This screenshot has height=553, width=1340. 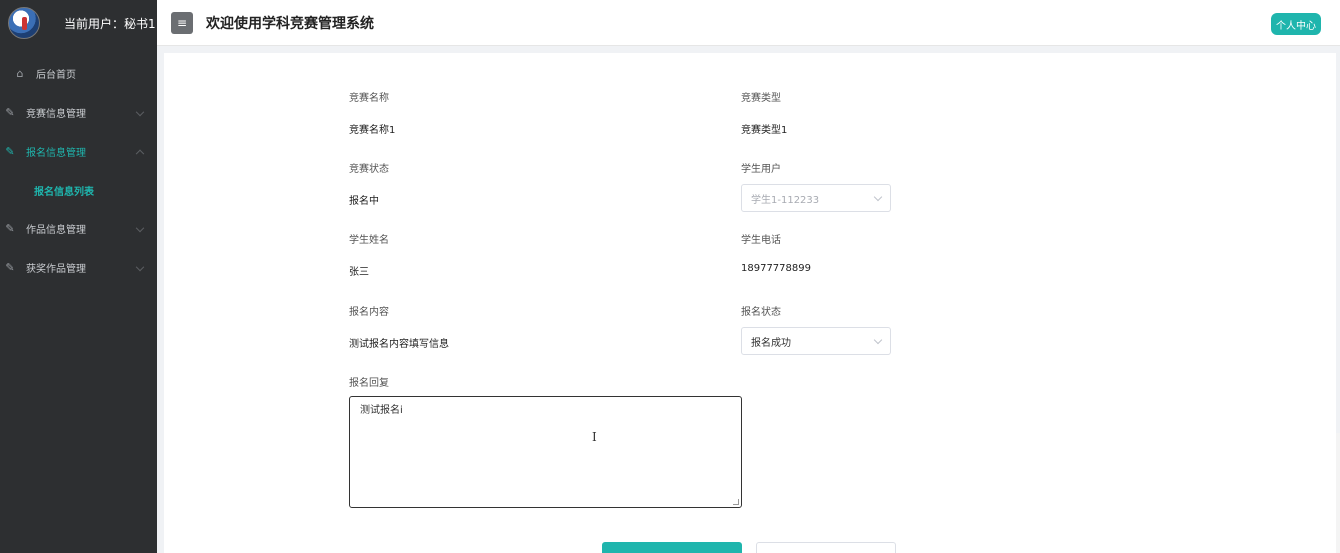 I want to click on field-competition-status: 竞赛状态 报名中, so click(x=369, y=183).